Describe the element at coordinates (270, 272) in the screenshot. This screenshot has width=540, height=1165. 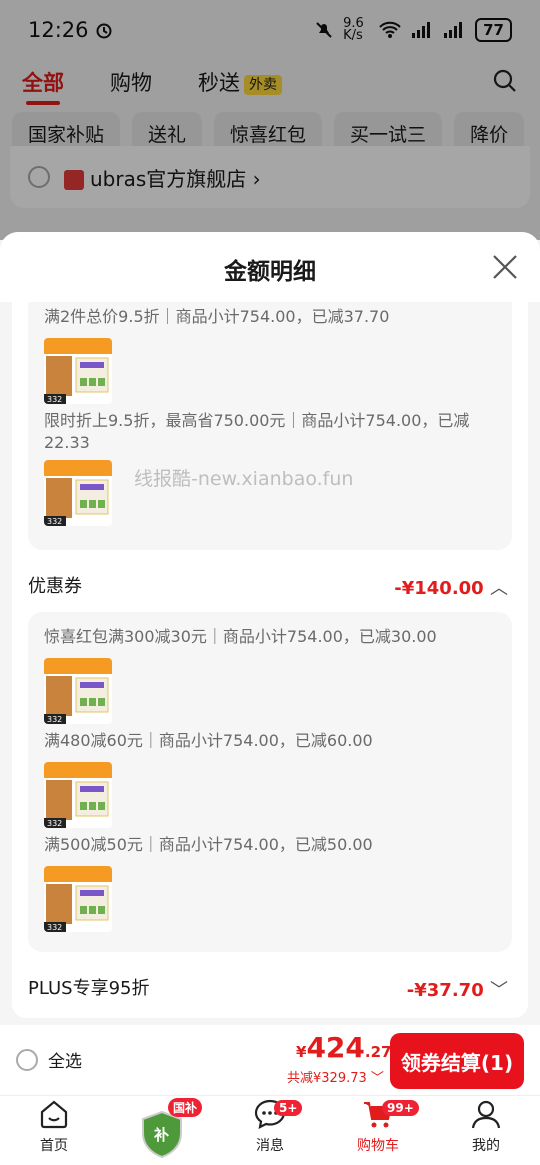
I see `sheet-title: 金额明细` at that location.